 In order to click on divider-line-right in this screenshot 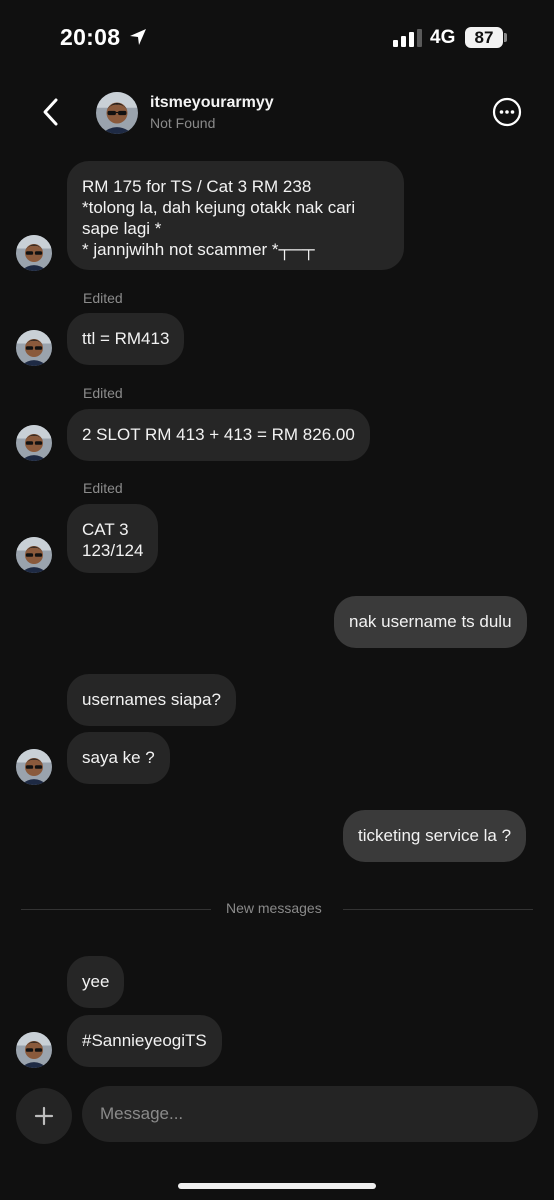, I will do `click(438, 909)`.